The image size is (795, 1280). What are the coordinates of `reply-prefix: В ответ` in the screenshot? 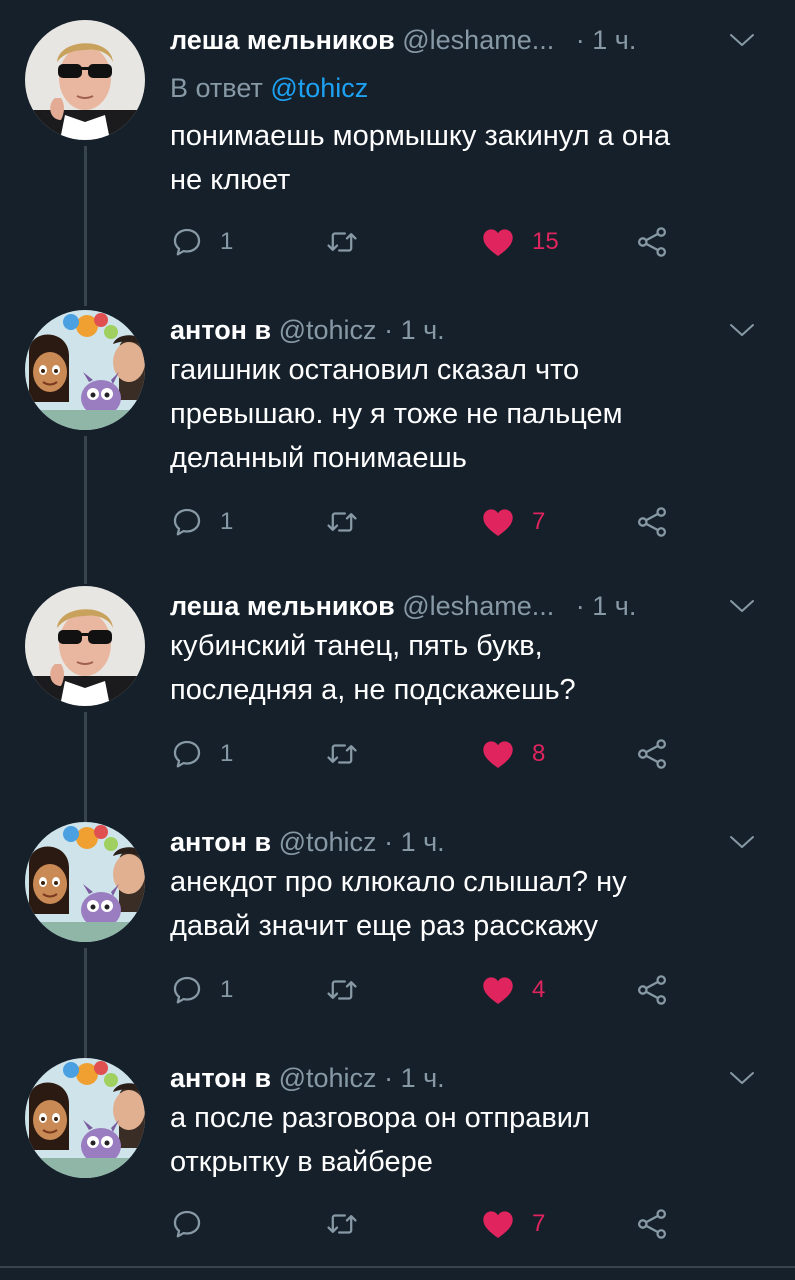 It's located at (216, 88).